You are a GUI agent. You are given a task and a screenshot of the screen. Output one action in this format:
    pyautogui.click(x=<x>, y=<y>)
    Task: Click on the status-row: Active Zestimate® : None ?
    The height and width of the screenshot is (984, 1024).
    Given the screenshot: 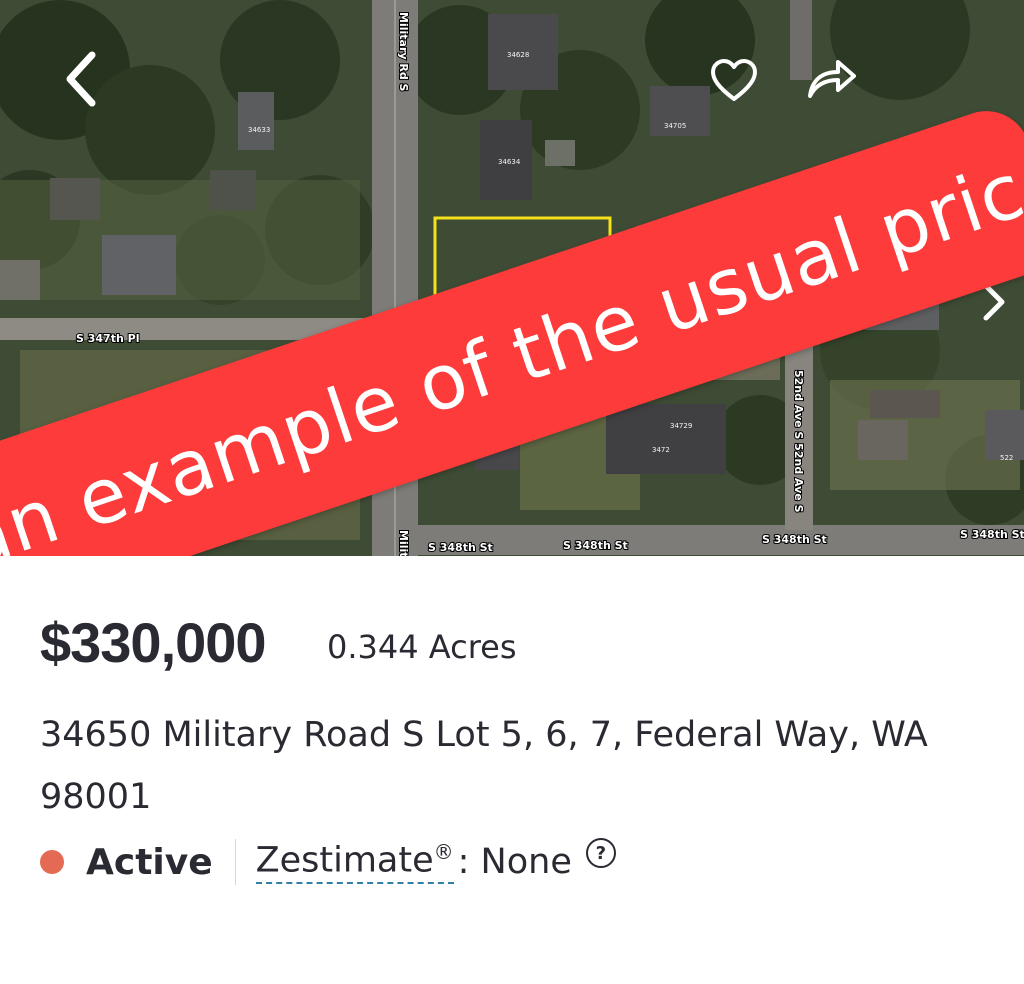 What is the action you would take?
    pyautogui.click(x=328, y=862)
    